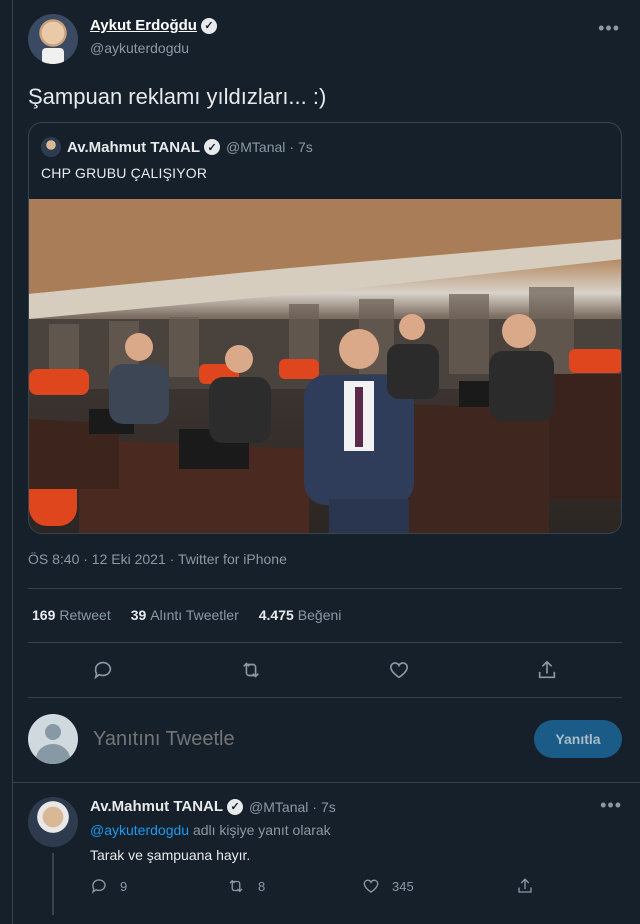 The width and height of the screenshot is (640, 924). I want to click on reply-actions: 9 8 345, so click(325, 887).